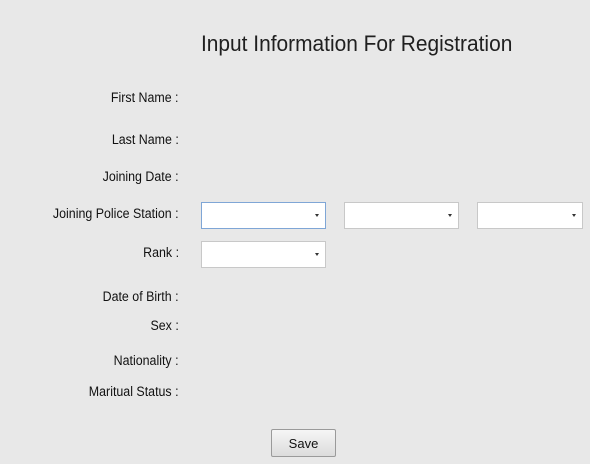 This screenshot has width=590, height=464. I want to click on marital-status-label: Maritual Status :, so click(134, 391).